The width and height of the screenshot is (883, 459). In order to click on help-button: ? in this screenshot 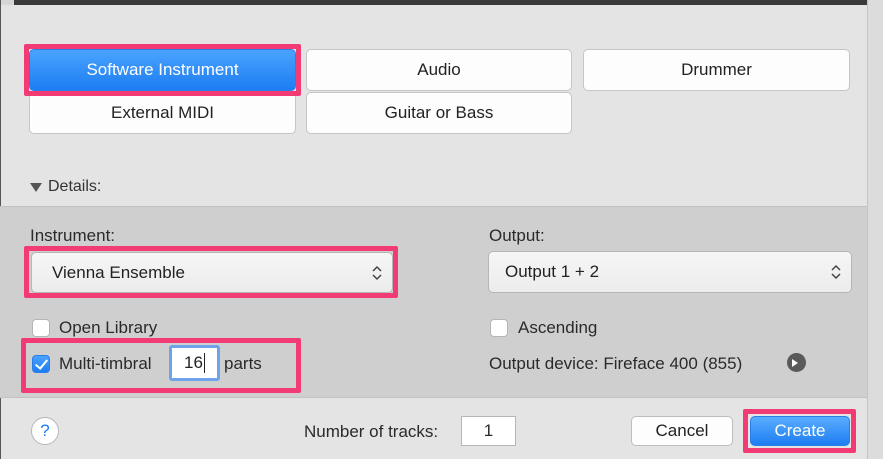, I will do `click(45, 431)`.